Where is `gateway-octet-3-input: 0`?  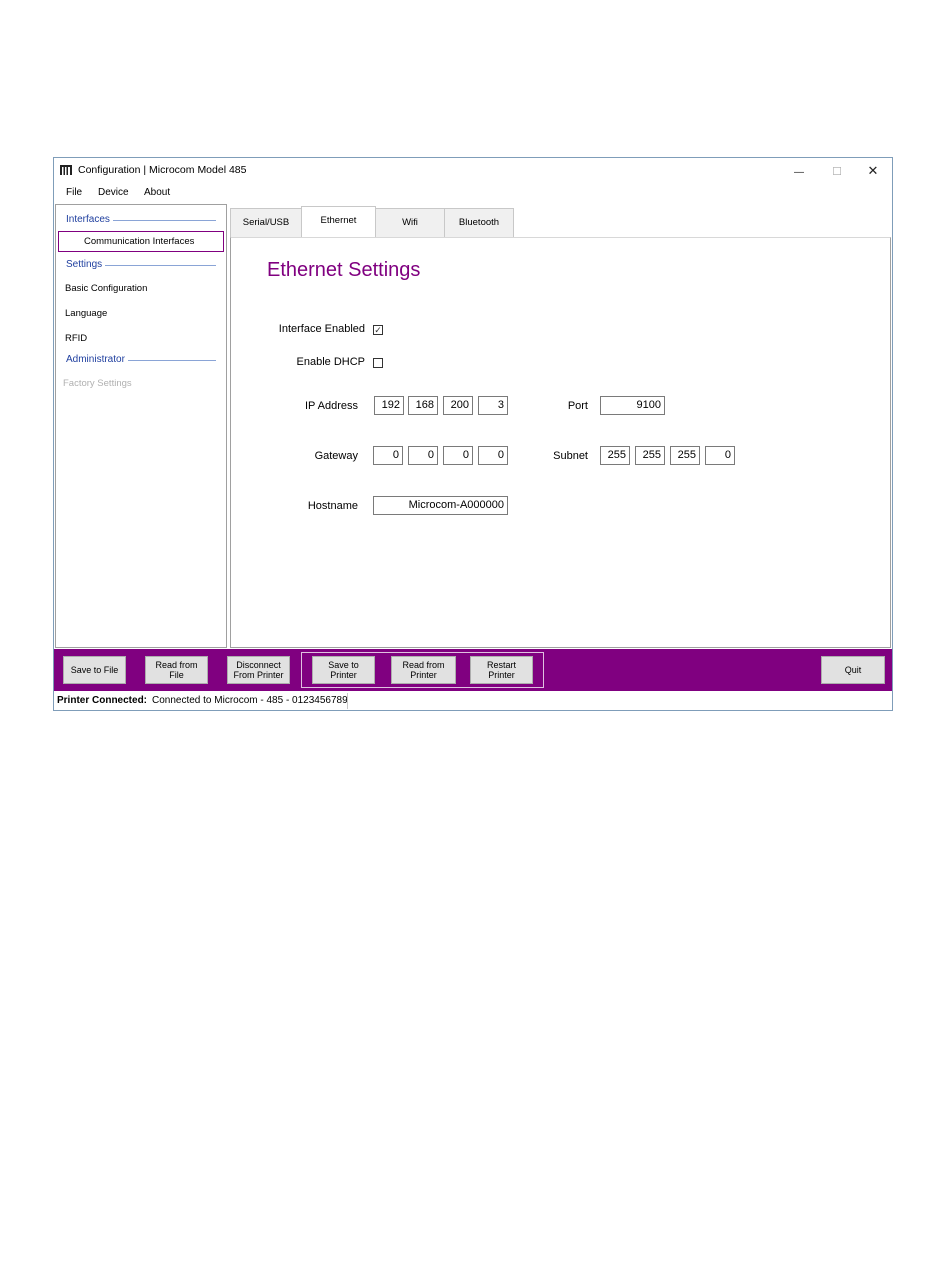 gateway-octet-3-input: 0 is located at coordinates (458, 455).